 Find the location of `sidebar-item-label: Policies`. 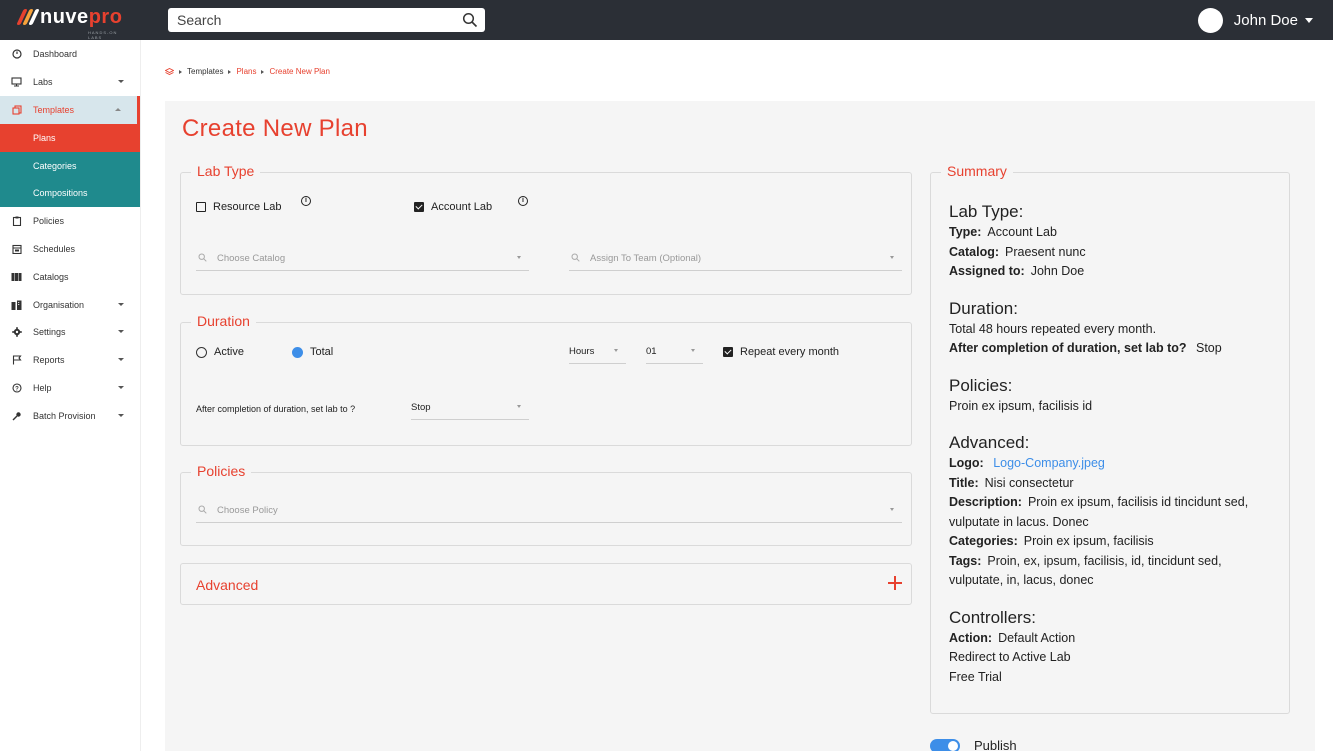

sidebar-item-label: Policies is located at coordinates (49, 221).